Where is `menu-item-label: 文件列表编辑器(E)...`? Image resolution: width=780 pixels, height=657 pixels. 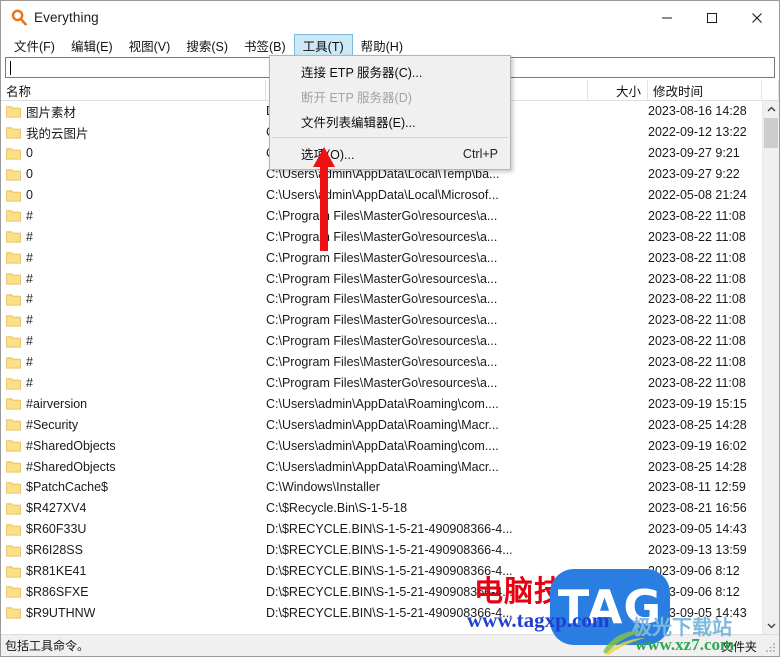
menu-item-label: 文件列表编辑器(E)... is located at coordinates (358, 123).